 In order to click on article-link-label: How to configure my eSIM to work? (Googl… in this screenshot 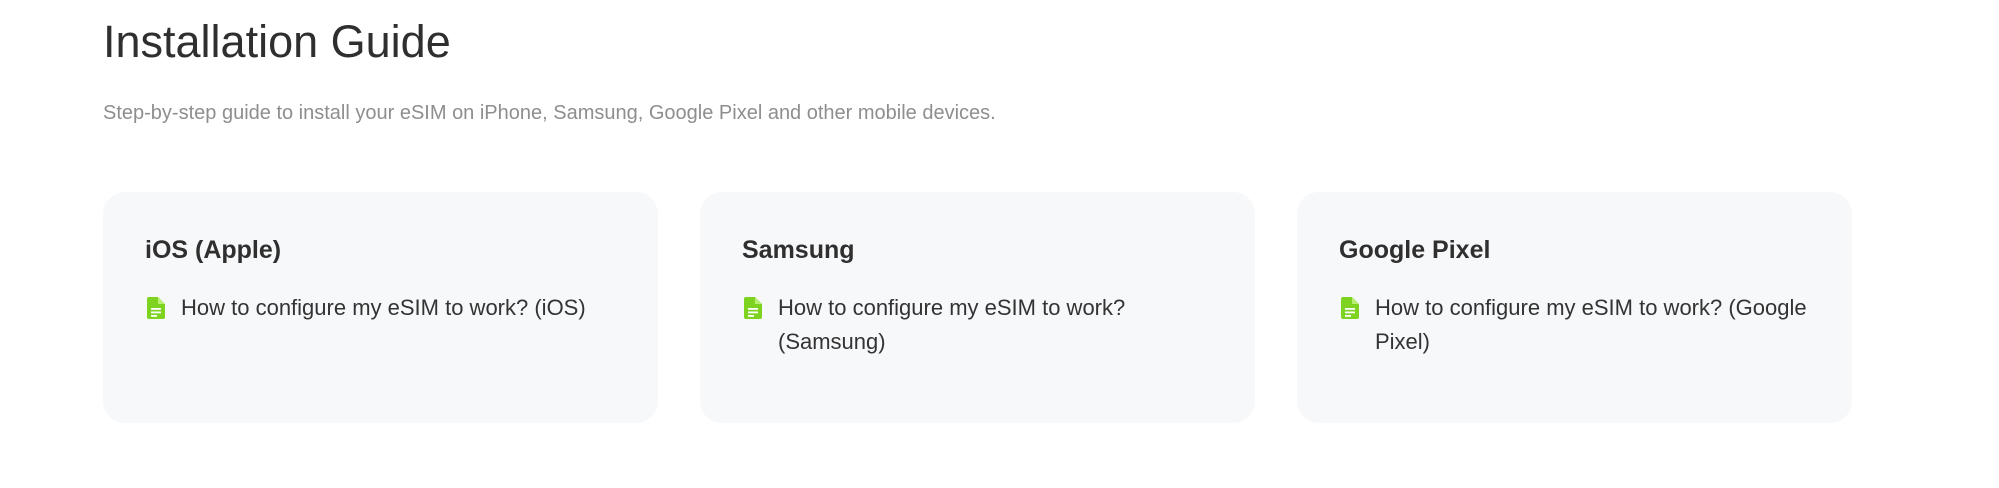, I will do `click(1591, 324)`.